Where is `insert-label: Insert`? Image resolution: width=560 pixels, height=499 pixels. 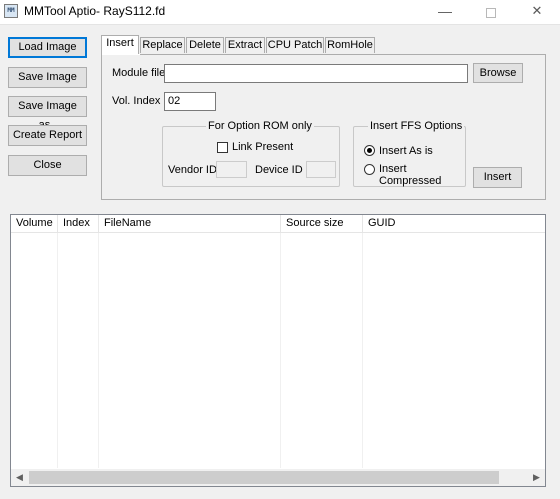
insert-label: Insert is located at coordinates (497, 177).